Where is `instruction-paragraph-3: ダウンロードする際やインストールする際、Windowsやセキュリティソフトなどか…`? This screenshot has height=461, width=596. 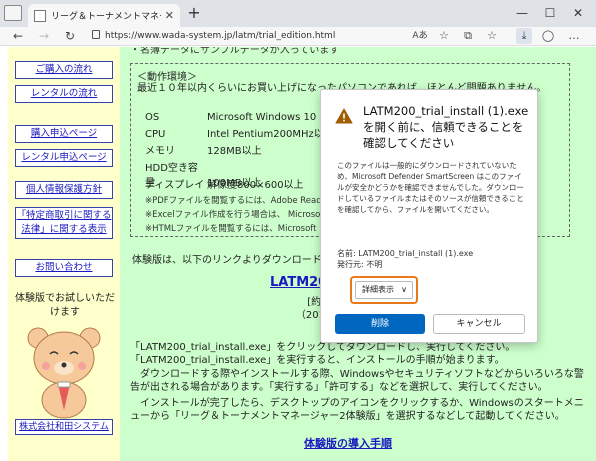 instruction-paragraph-3: ダウンロードする際やインストールする際、Windowsやセキュリティソフトなどか… is located at coordinates (357, 381).